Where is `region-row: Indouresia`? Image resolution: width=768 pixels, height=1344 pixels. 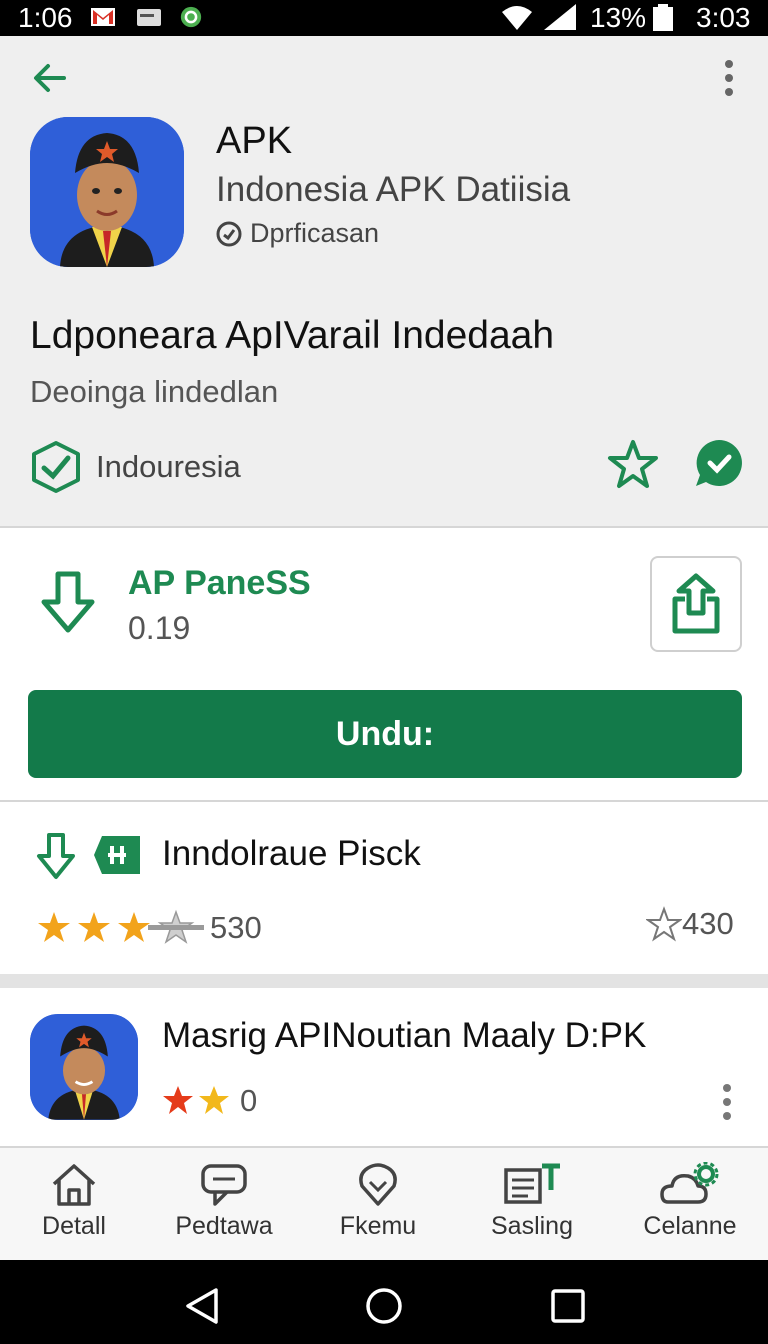
region-row: Indouresia is located at coordinates (135, 467).